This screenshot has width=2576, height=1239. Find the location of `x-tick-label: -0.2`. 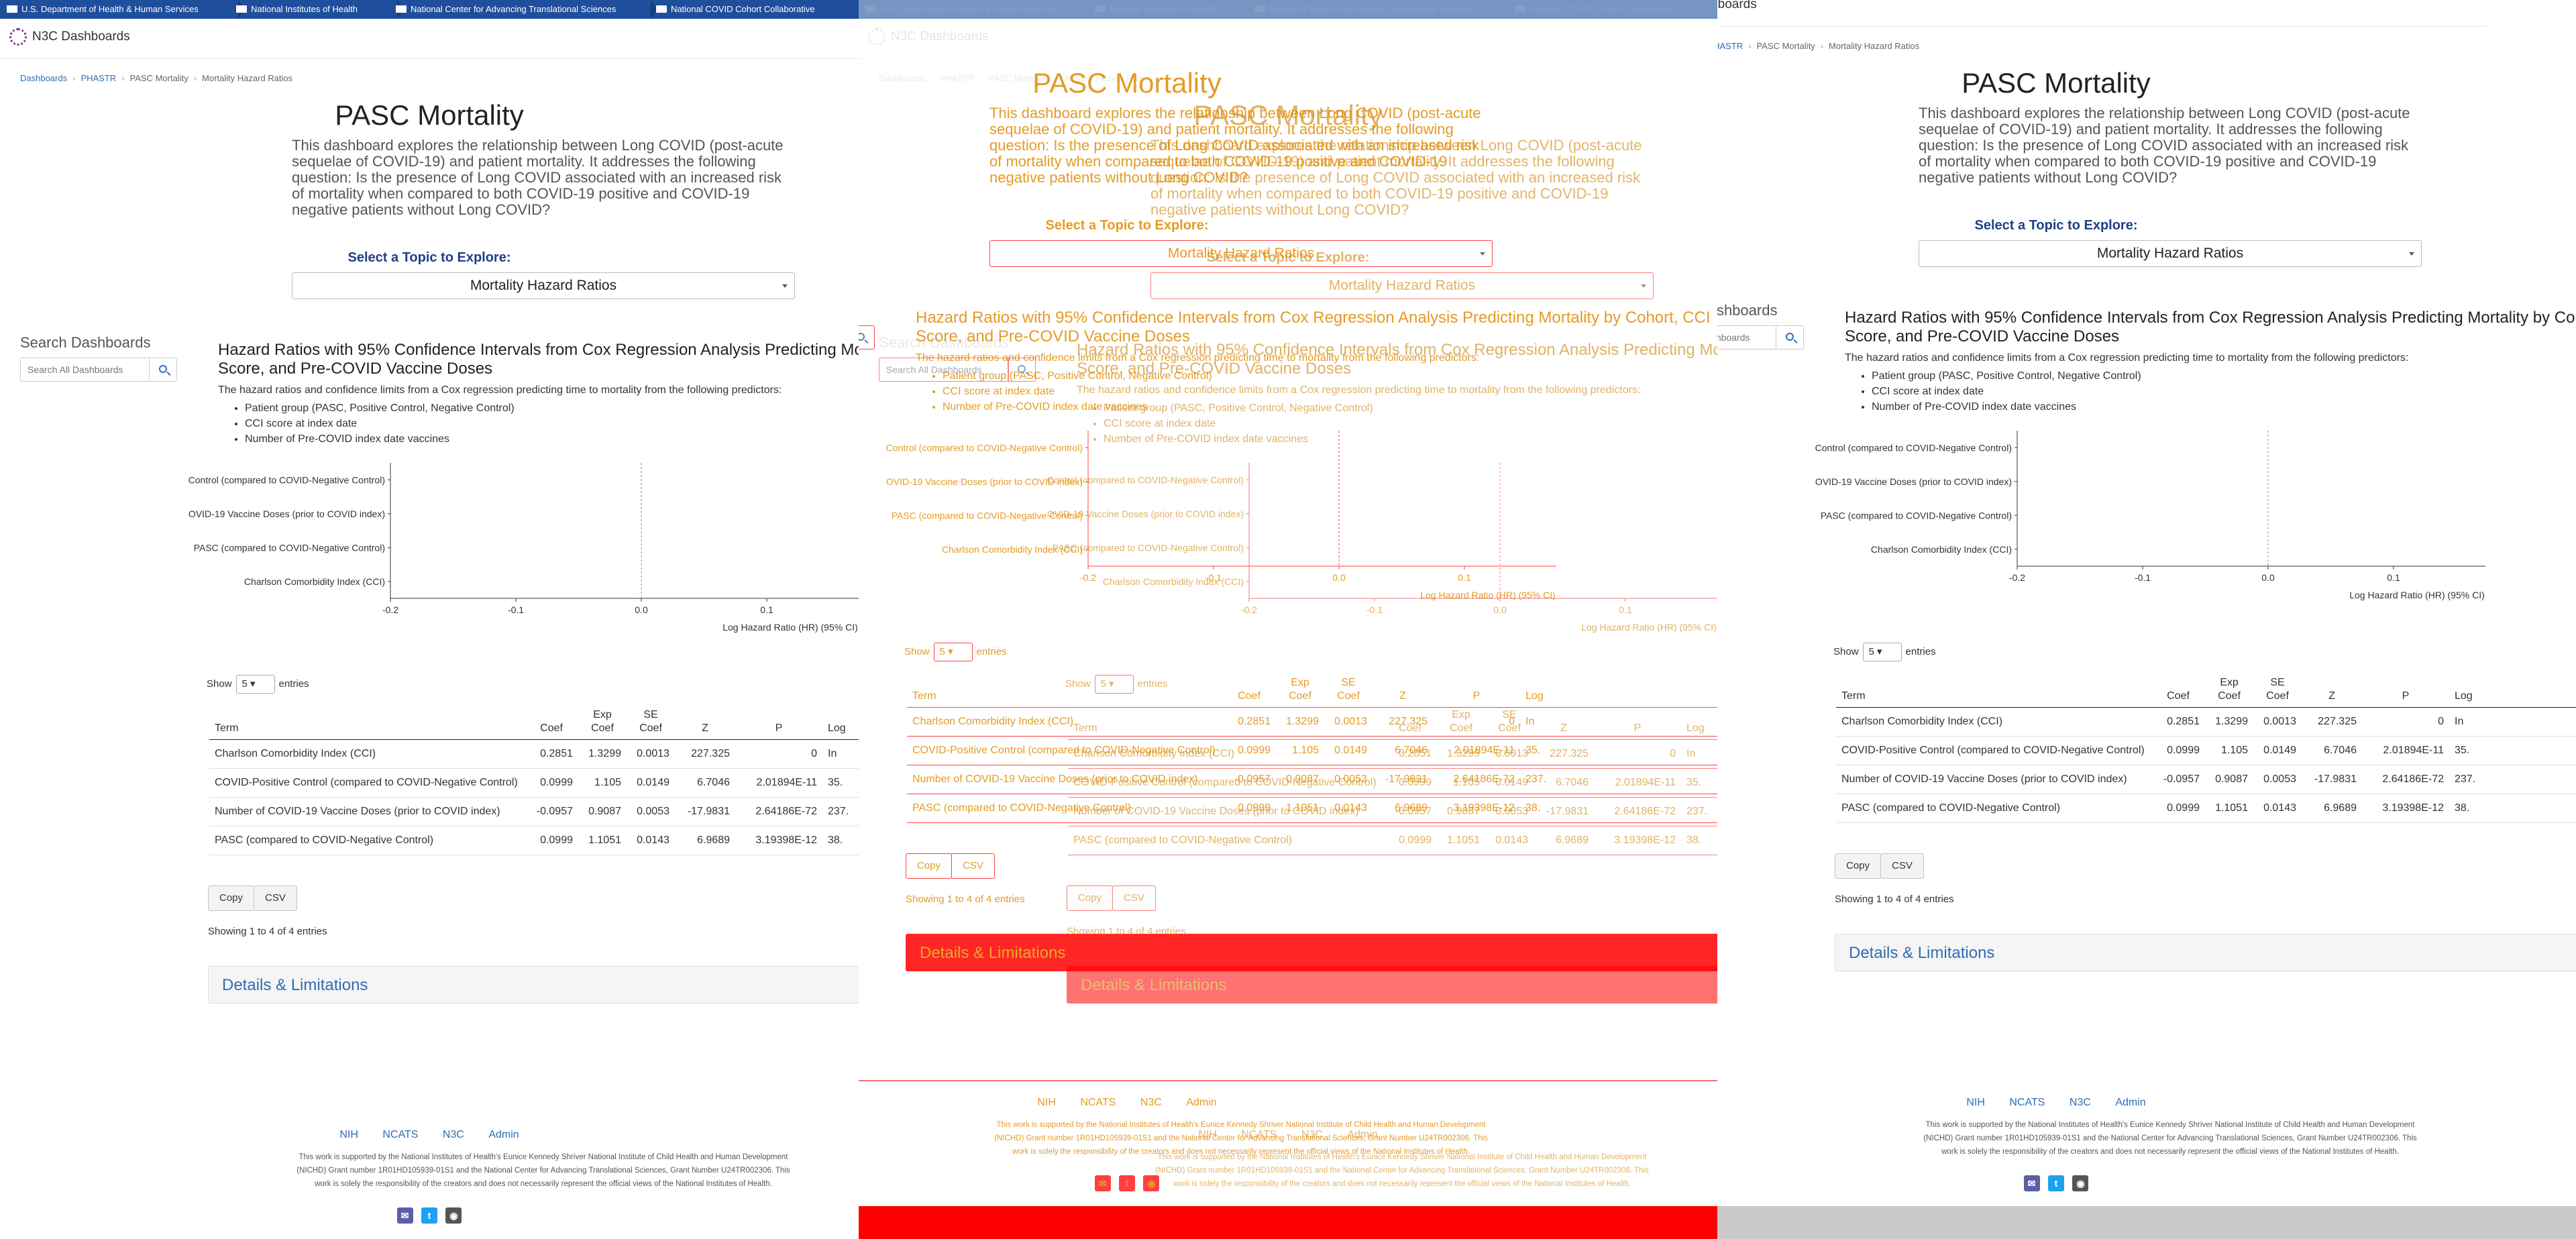

x-tick-label: -0.2 is located at coordinates (390, 609).